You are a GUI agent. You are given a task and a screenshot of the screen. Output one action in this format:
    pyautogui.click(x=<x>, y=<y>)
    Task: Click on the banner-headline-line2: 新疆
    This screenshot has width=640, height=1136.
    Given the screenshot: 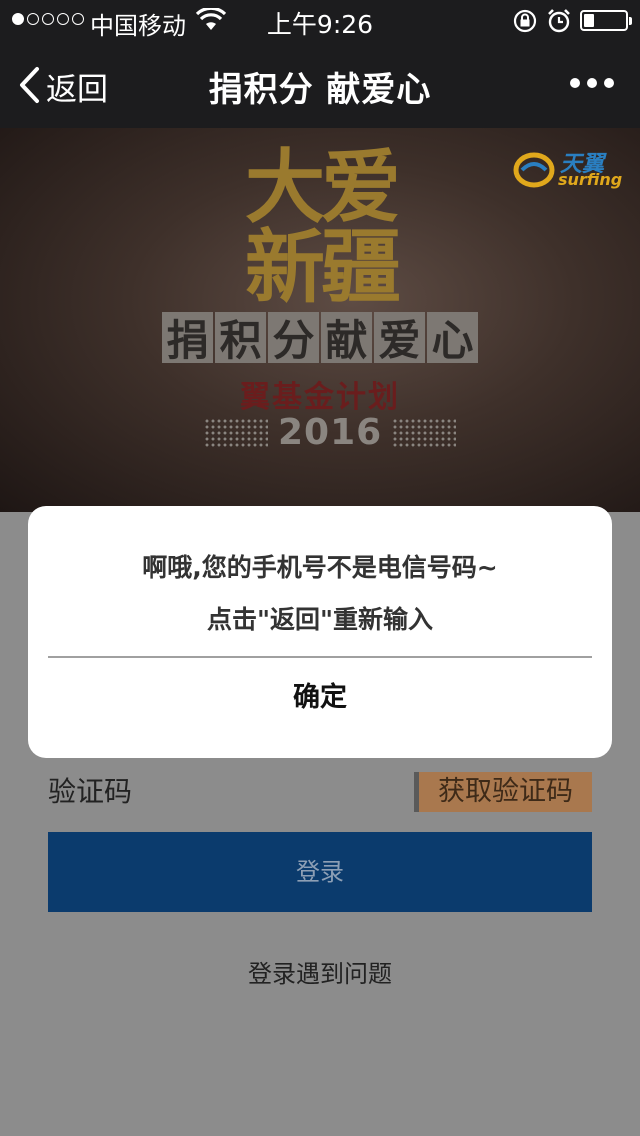 What is the action you would take?
    pyautogui.click(x=323, y=267)
    